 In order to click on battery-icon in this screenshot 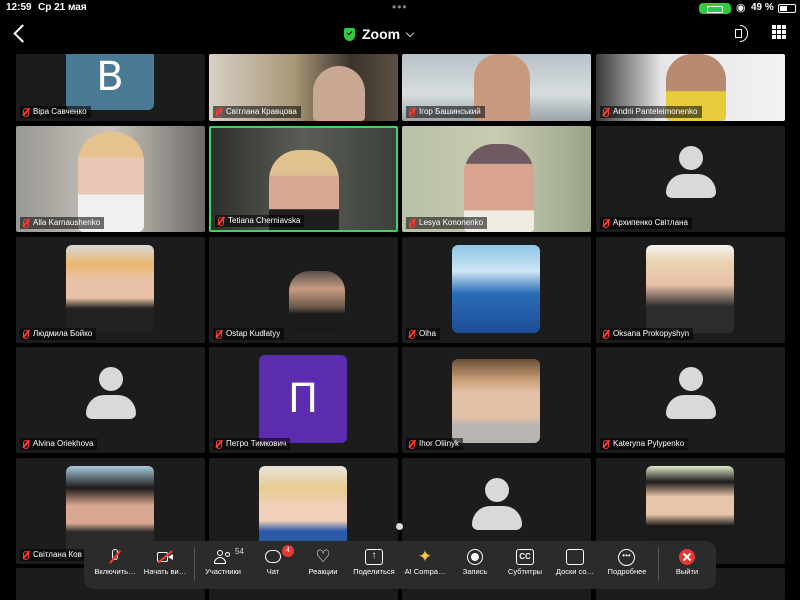, I will do `click(787, 8)`.